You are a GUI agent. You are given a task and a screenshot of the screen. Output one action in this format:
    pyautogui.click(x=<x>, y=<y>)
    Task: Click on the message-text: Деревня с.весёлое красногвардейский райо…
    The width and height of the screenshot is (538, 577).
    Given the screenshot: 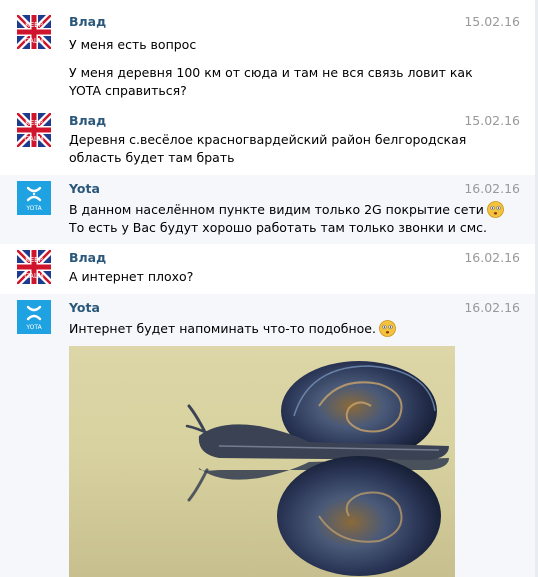 What is the action you would take?
    pyautogui.click(x=268, y=139)
    